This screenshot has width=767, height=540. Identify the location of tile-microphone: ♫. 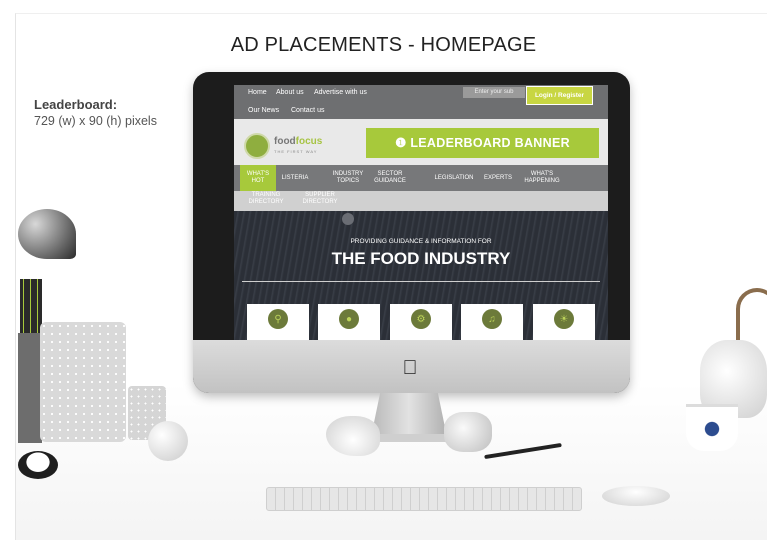
(492, 322).